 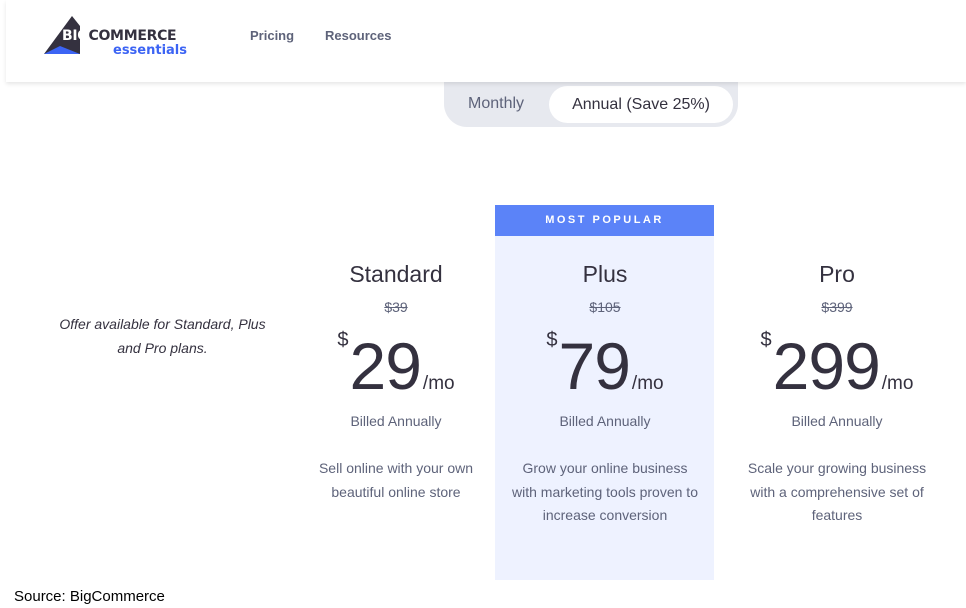 I want to click on plan-name: Plus, so click(x=605, y=274).